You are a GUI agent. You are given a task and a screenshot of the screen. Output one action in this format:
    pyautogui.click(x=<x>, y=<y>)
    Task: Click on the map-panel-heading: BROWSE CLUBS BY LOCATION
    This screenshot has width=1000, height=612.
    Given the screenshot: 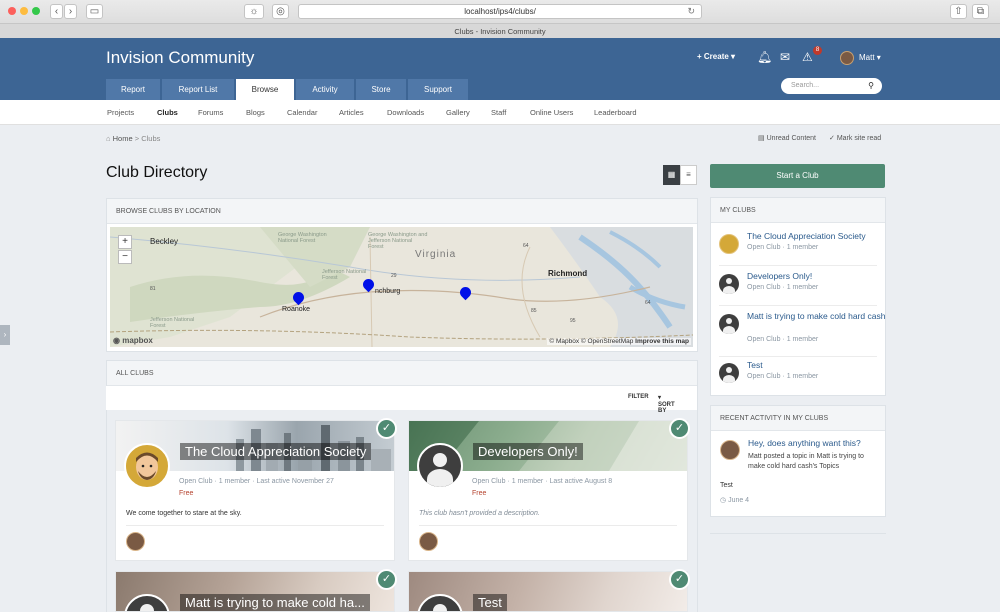 What is the action you would take?
    pyautogui.click(x=402, y=211)
    